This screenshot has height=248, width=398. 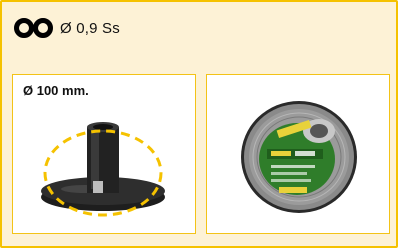 What do you see at coordinates (33, 28) in the screenshot?
I see `double-circle-icon` at bounding box center [33, 28].